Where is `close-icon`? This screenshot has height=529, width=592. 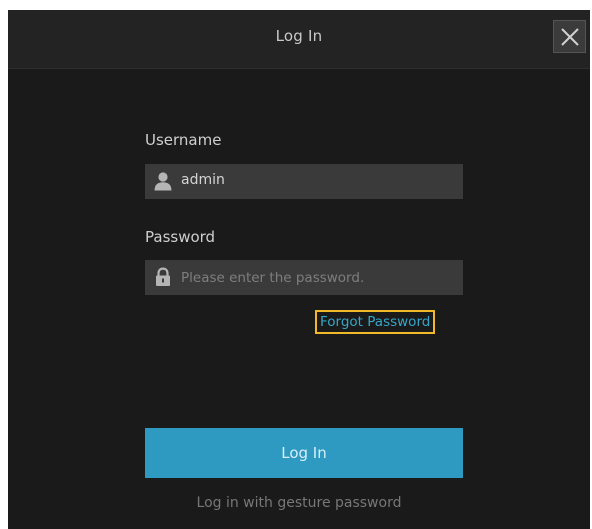 close-icon is located at coordinates (570, 37).